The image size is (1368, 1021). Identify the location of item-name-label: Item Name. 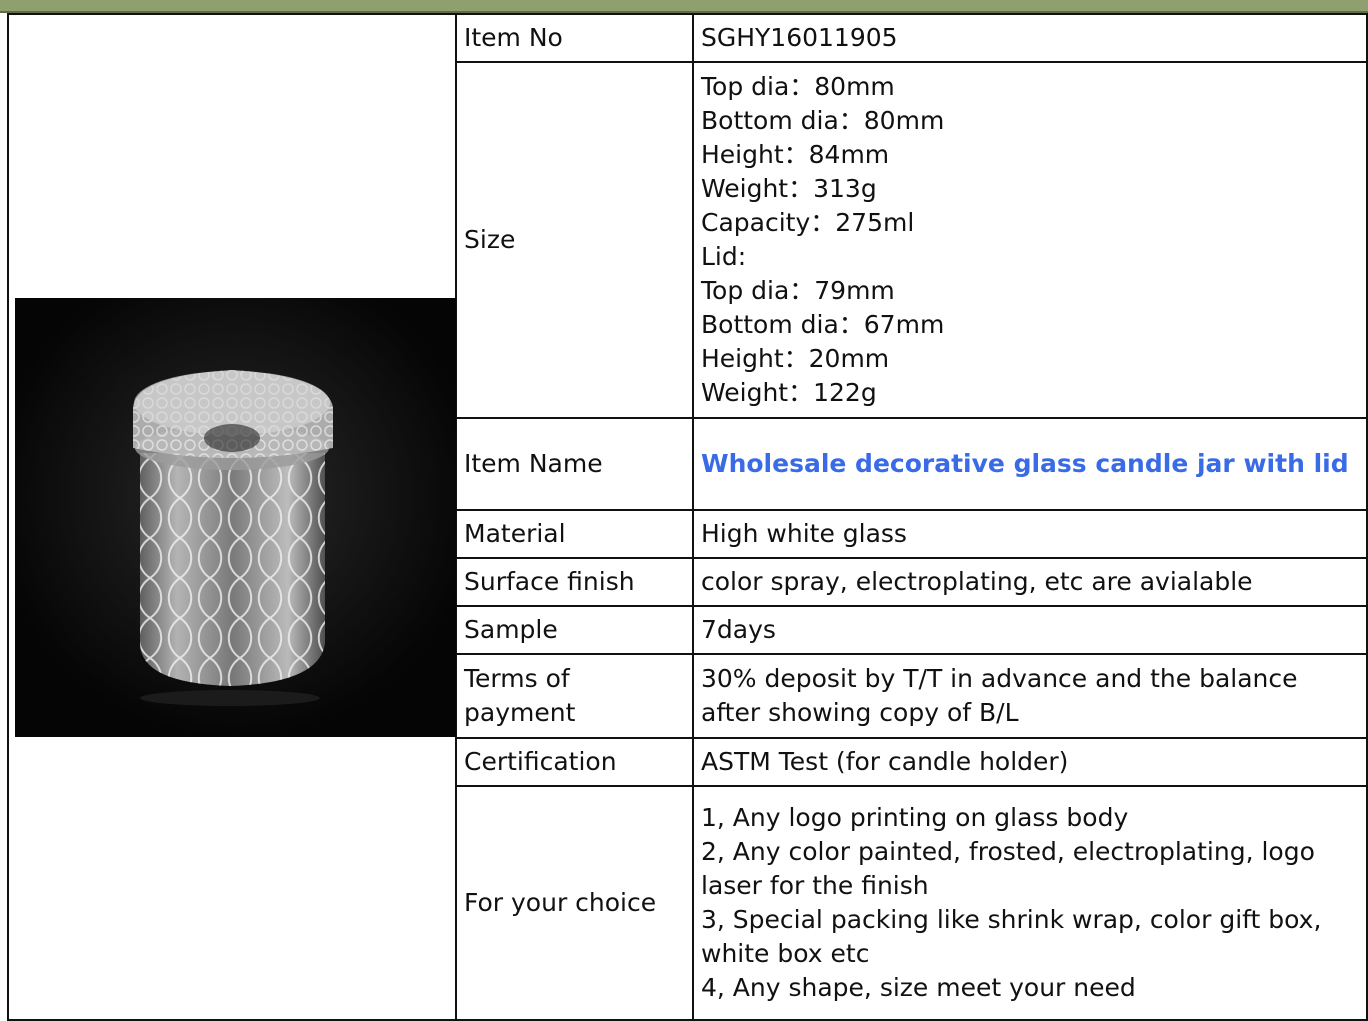
(574, 464).